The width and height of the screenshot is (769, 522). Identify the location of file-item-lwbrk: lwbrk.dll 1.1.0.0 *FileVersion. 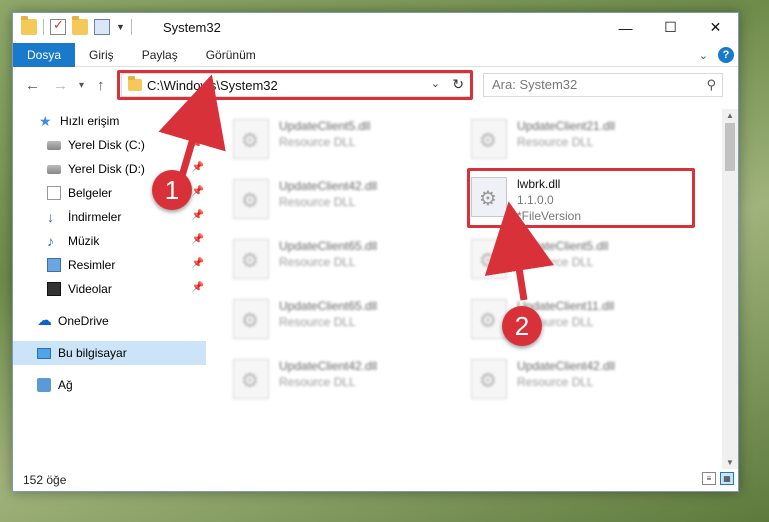
(579, 198).